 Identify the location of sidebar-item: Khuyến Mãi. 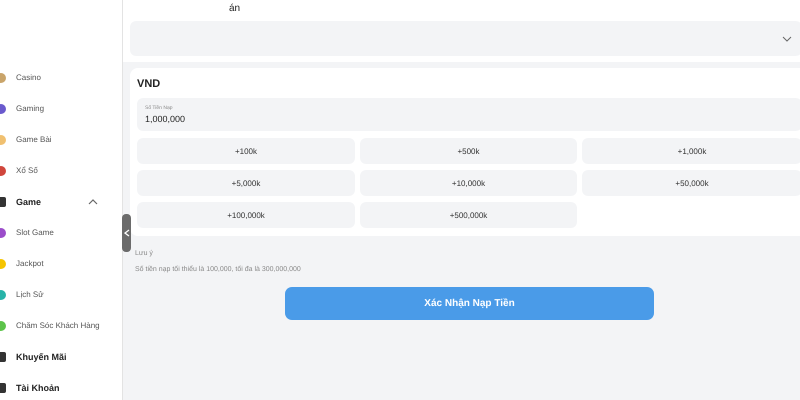
(61, 356).